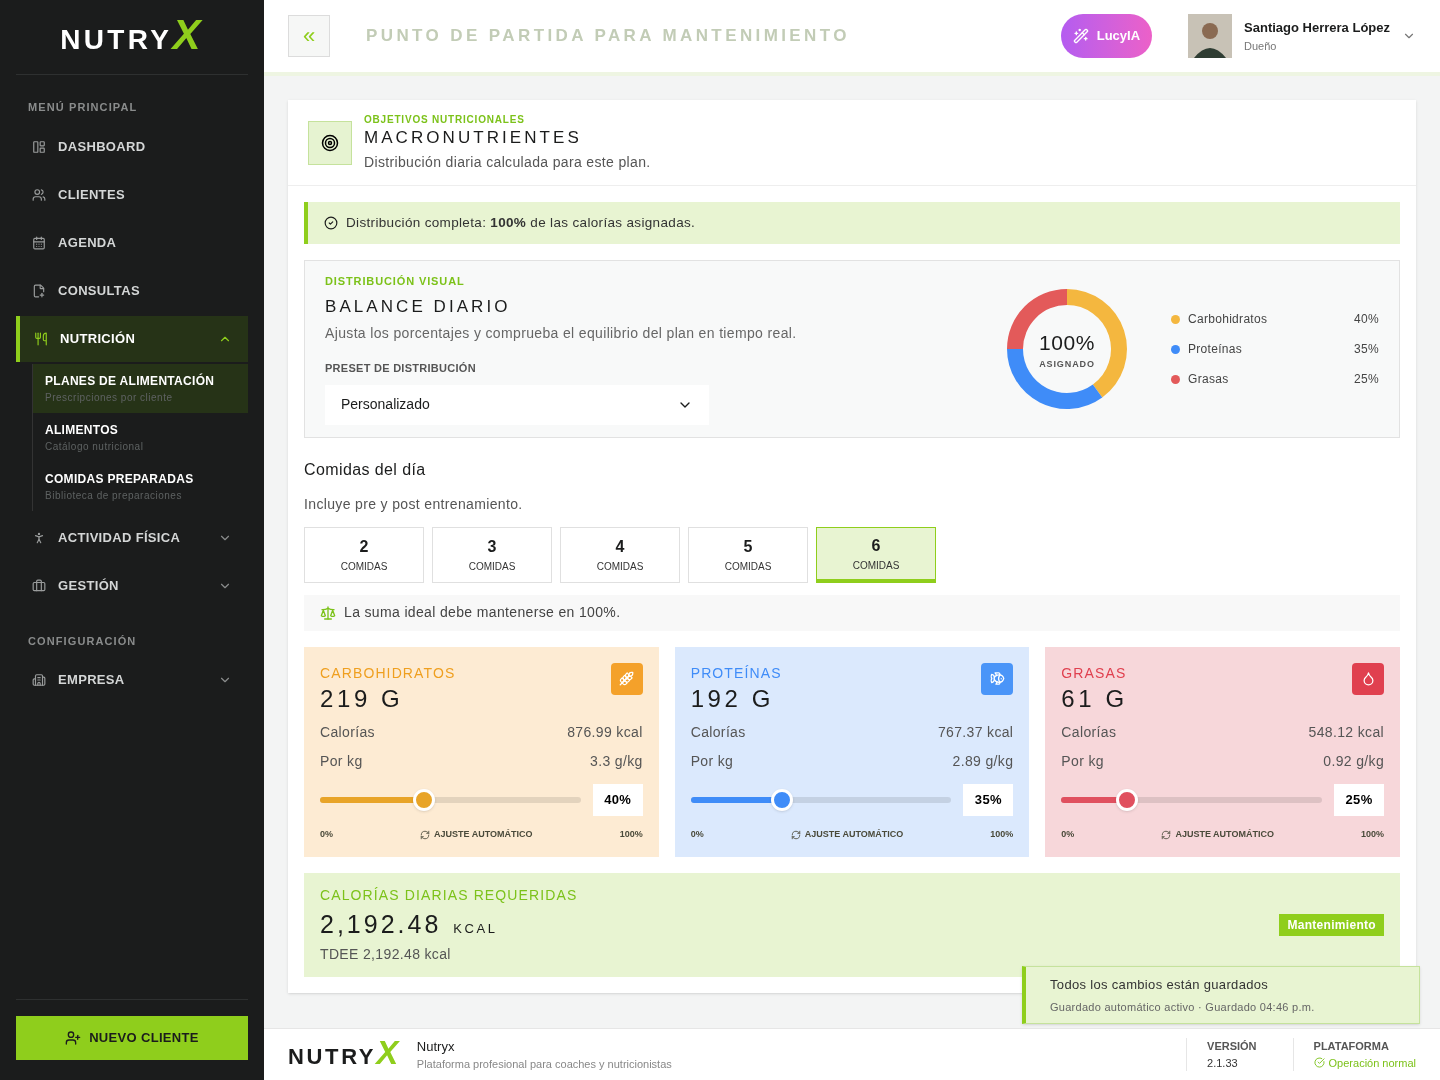 Image resolution: width=1440 pixels, height=1080 pixels. Describe the element at coordinates (109, 397) in the screenshot. I see `submenu-description: Prescripciones por cliente` at that location.